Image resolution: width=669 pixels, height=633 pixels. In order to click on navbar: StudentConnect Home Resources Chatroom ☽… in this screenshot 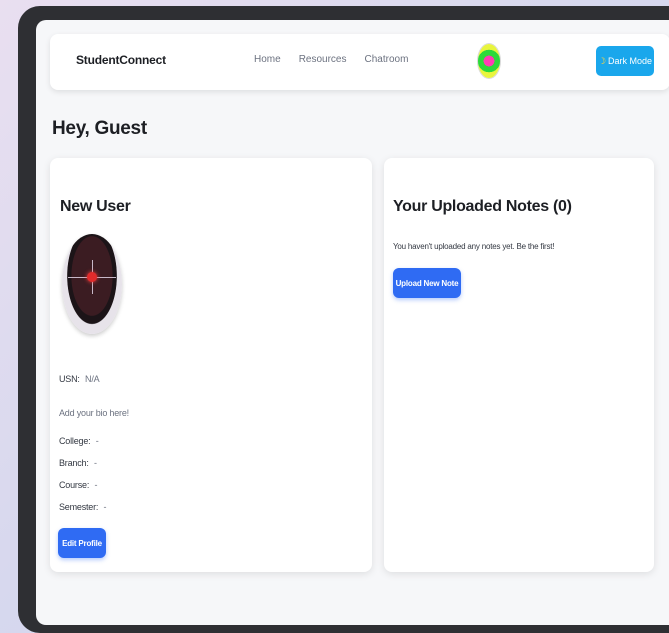, I will do `click(359, 62)`.